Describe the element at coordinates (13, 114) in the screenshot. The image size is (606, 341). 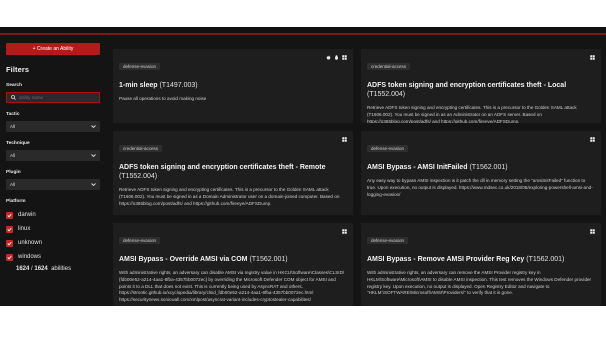
I see `tactic-label: Tactic` at that location.